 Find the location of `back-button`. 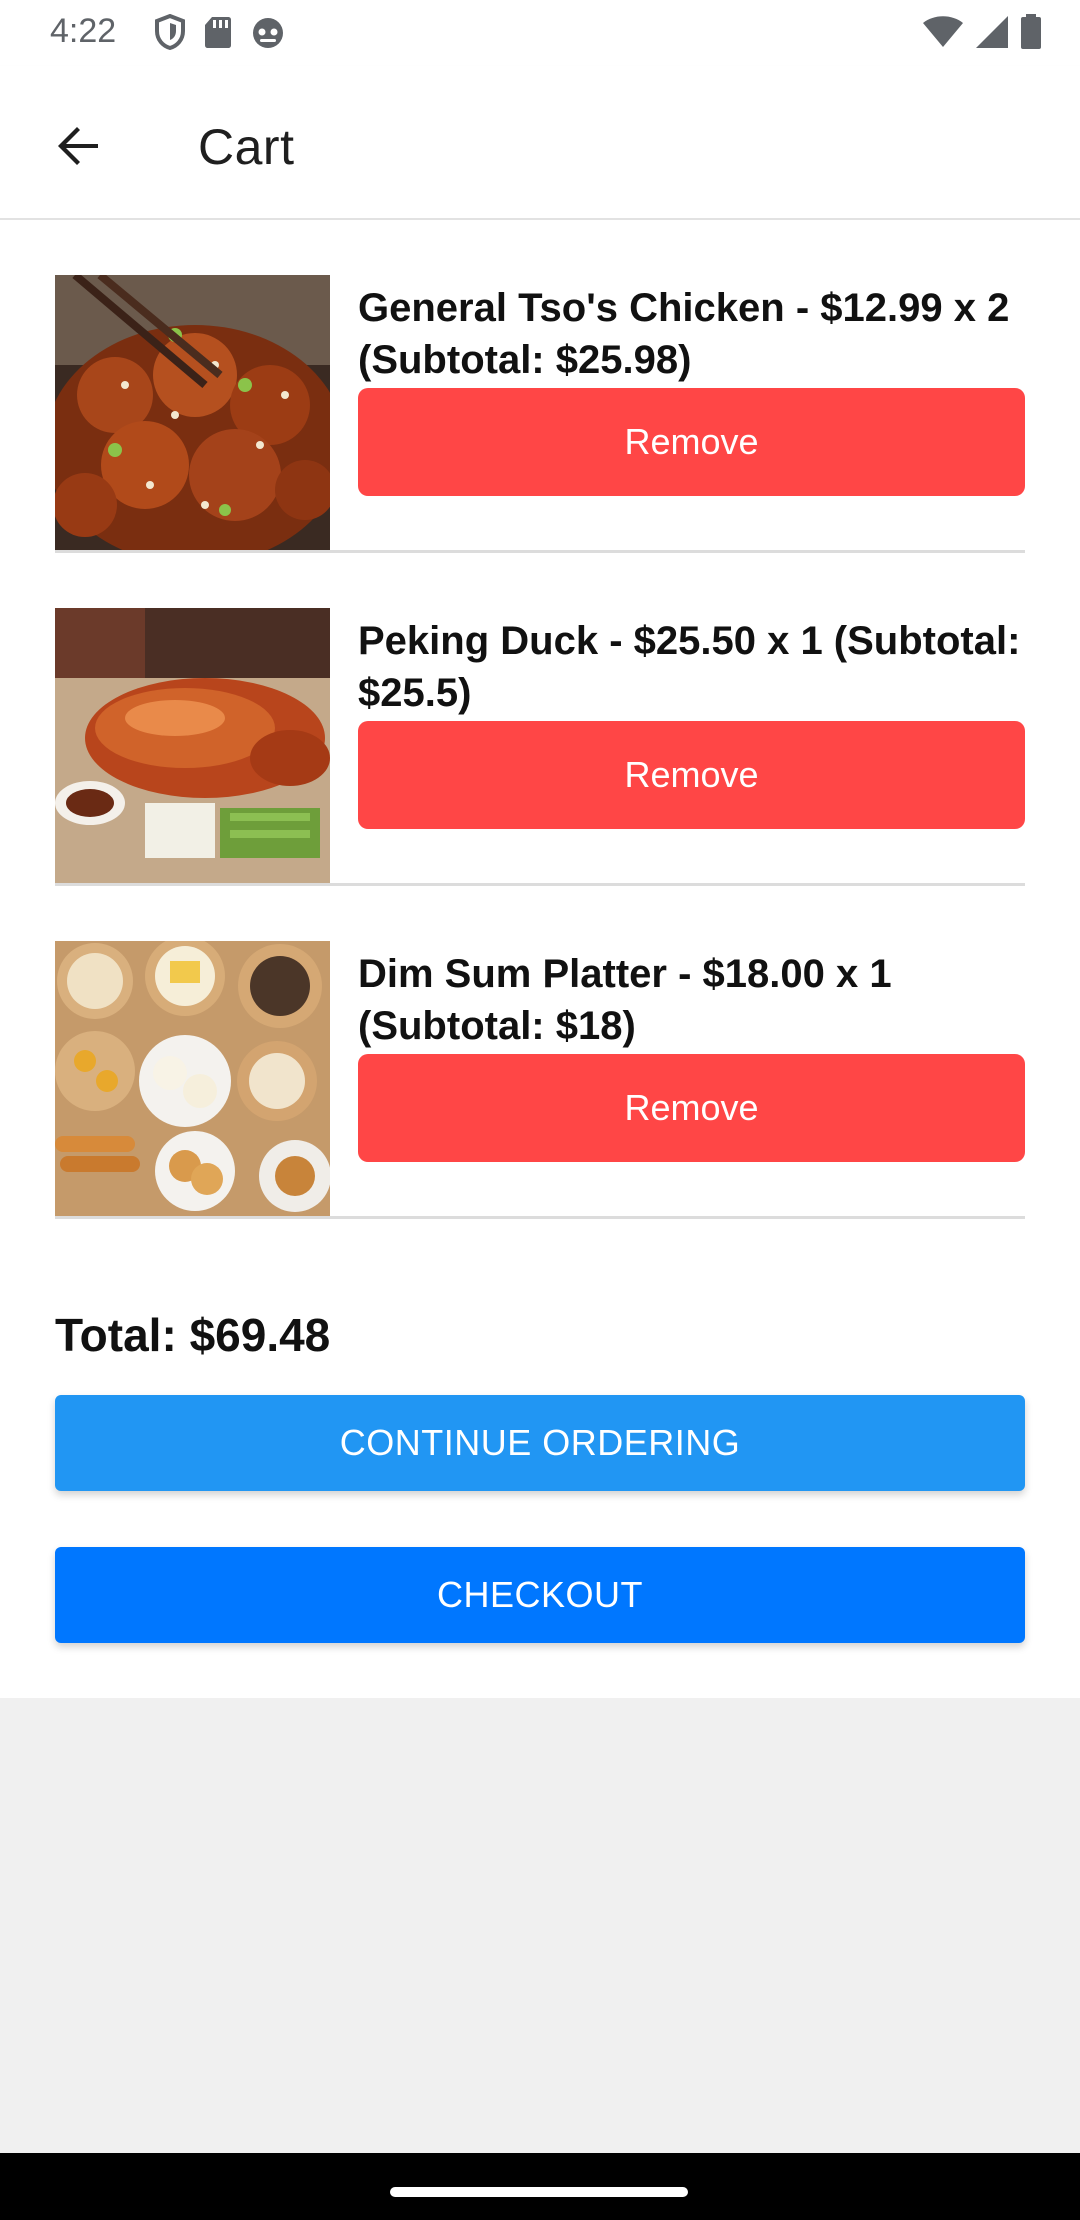

back-button is located at coordinates (78, 148).